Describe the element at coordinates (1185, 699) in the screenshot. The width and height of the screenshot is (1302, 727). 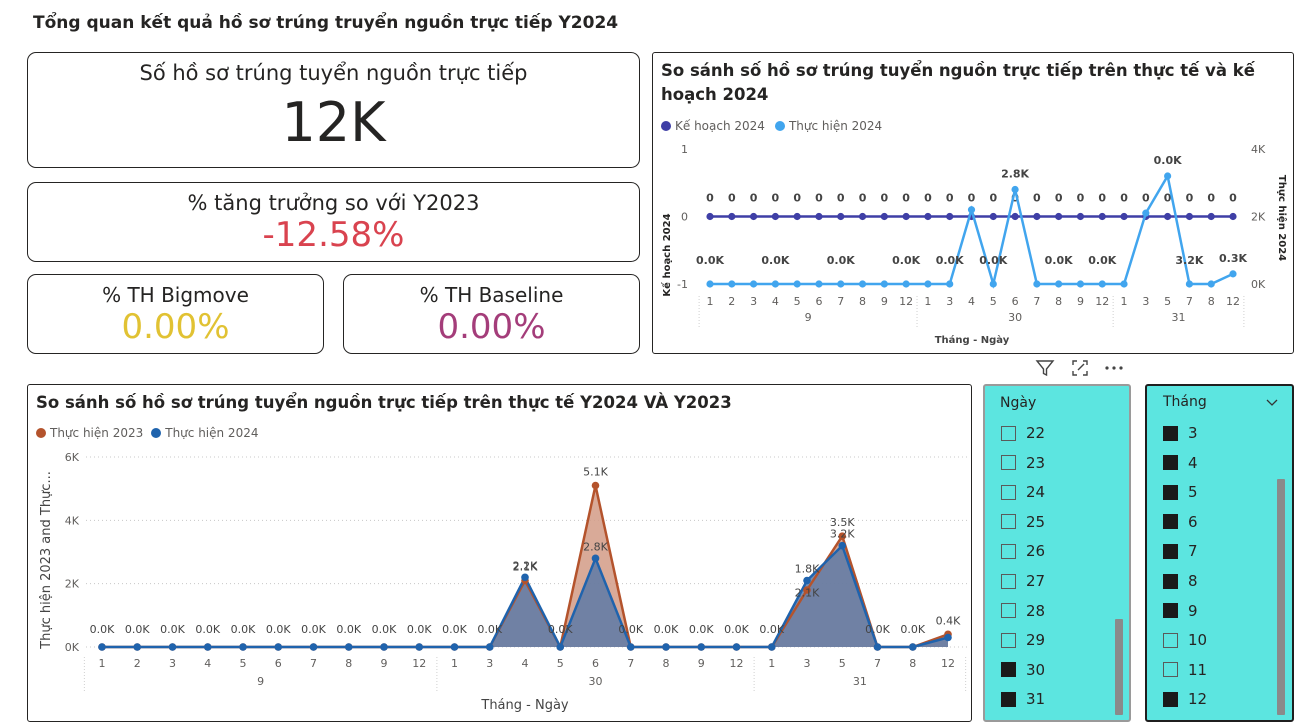
I see `month-item-12: 12` at that location.